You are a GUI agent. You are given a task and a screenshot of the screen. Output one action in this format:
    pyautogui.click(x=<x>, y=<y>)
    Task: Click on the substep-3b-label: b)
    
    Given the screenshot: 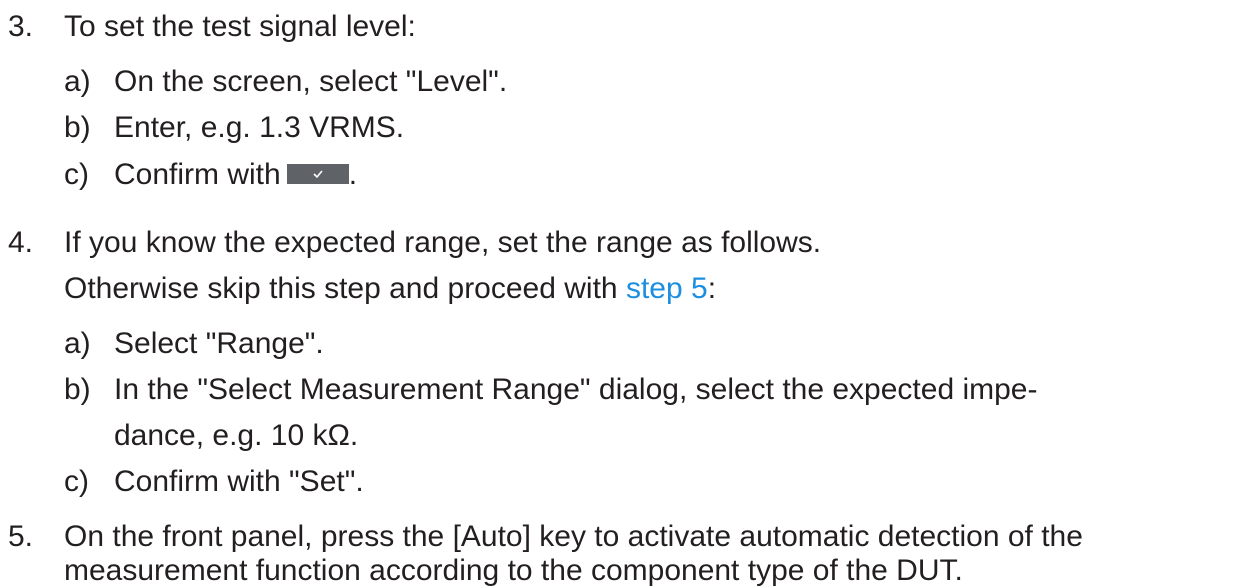 What is the action you would take?
    pyautogui.click(x=77, y=127)
    